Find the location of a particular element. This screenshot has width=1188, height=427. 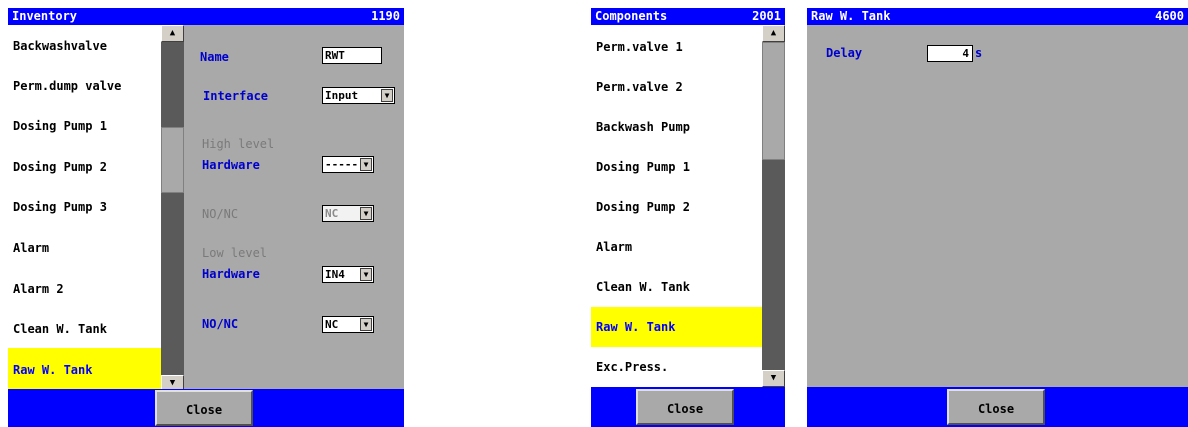

interface-dropdown: Input ▼ is located at coordinates (358, 95).